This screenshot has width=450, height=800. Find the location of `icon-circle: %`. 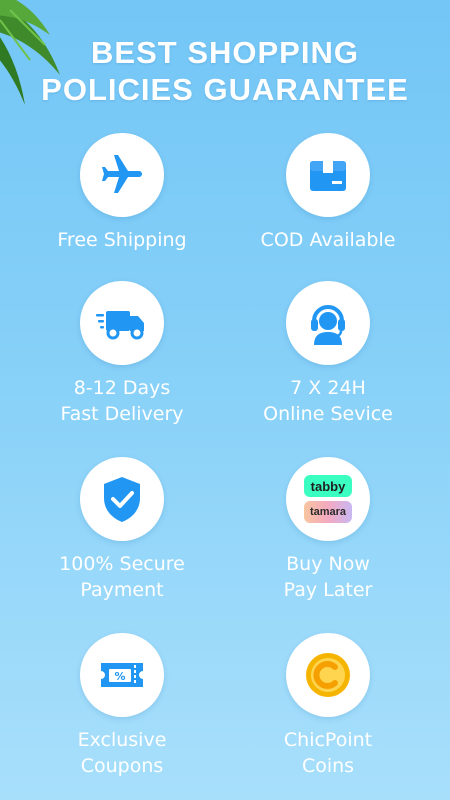

icon-circle: % is located at coordinates (122, 675).